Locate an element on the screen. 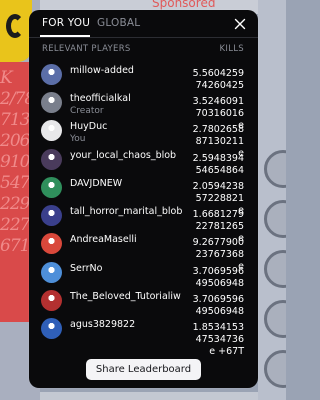  background-floor is located at coordinates (149, 396).